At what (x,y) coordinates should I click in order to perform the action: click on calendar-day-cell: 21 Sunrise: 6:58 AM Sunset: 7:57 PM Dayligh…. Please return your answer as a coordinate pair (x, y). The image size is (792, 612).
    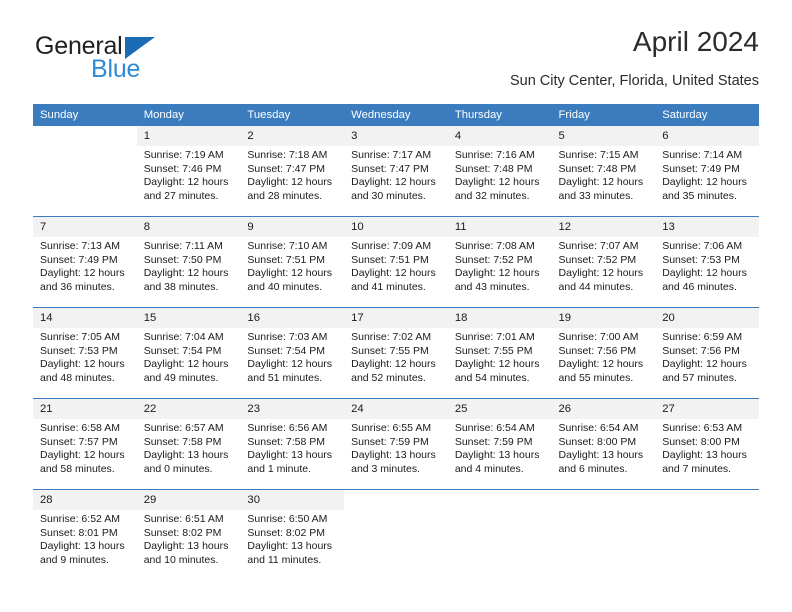
    Looking at the image, I should click on (85, 444).